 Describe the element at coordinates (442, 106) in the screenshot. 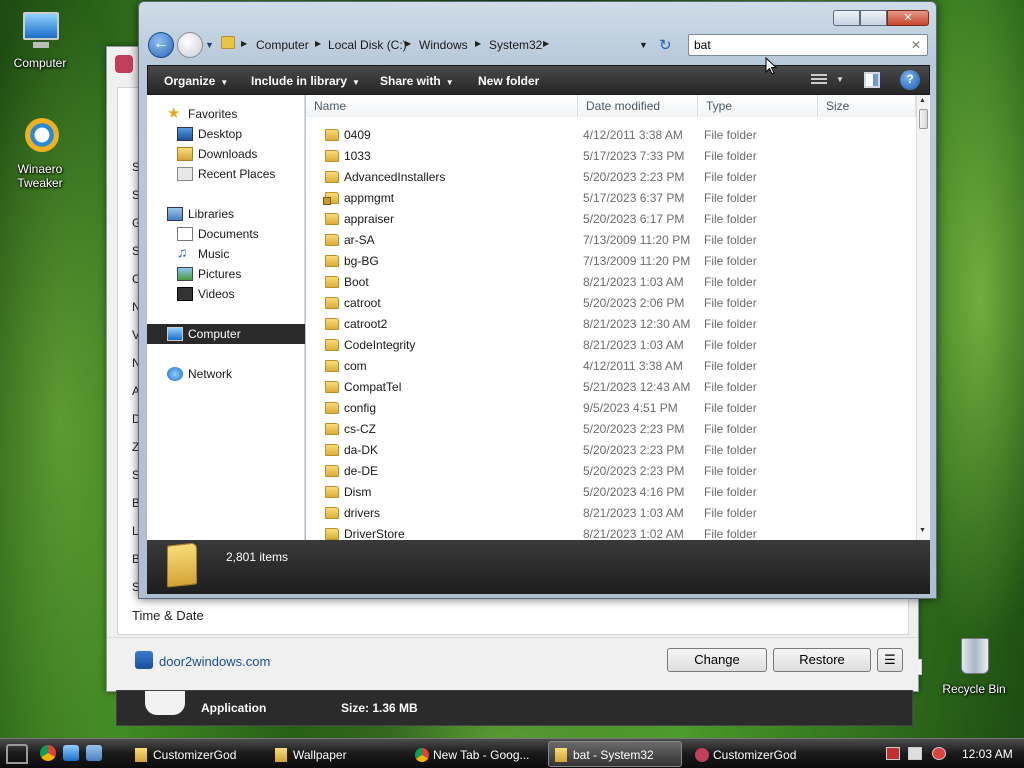

I see `column-header-name: Name` at that location.